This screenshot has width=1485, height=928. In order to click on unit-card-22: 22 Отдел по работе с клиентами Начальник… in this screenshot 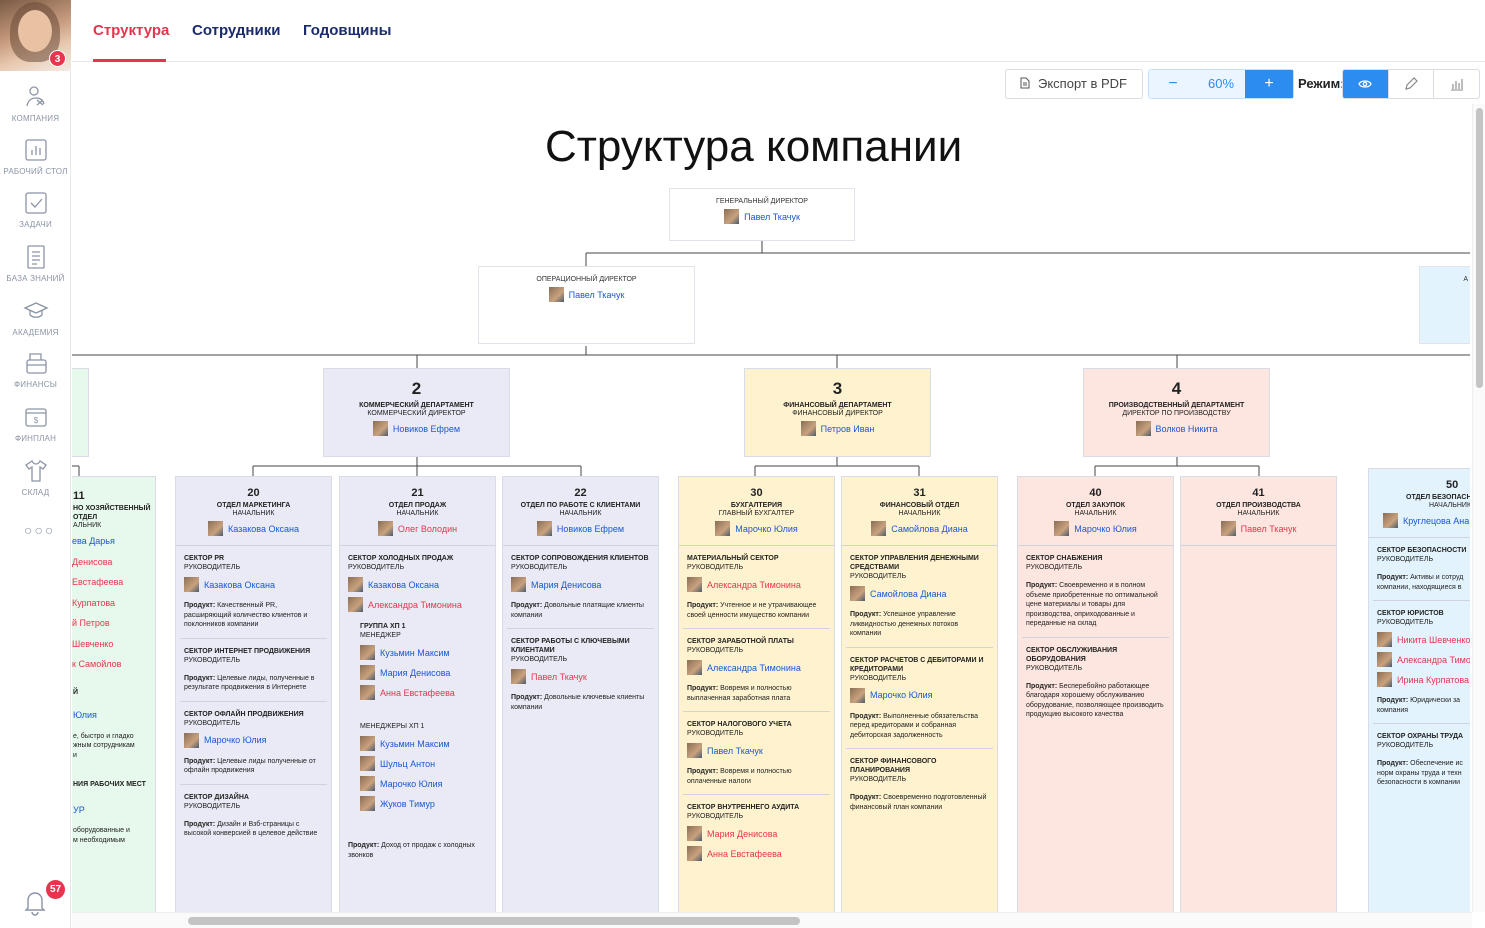, I will do `click(580, 694)`.